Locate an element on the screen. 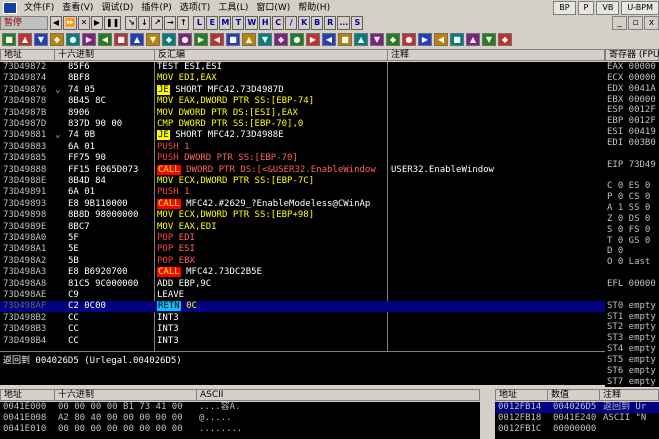  toolbar-button: ↓ is located at coordinates (144, 23).